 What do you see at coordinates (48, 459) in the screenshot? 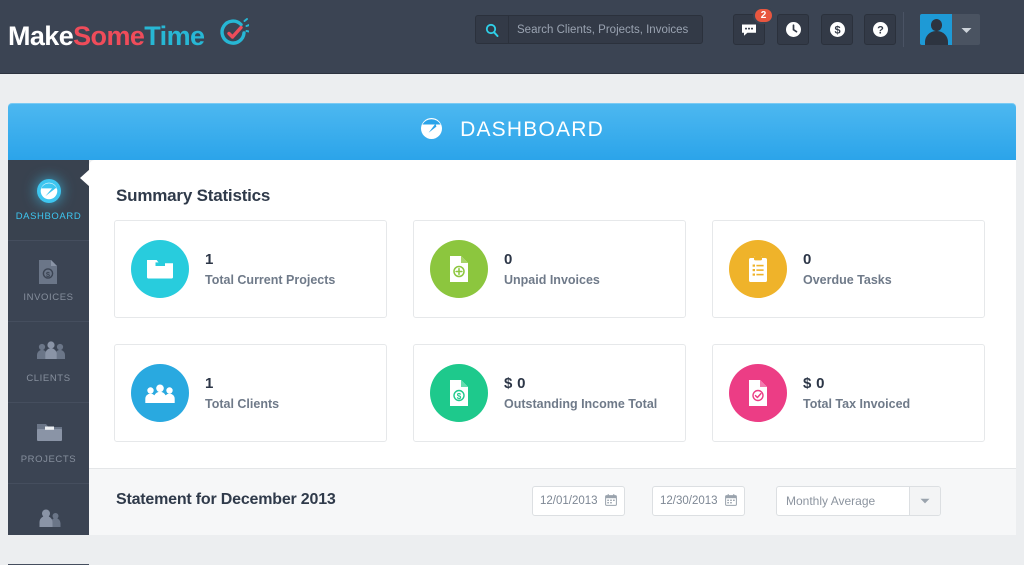
I see `sidebar-item-label: PROJECTS` at bounding box center [48, 459].